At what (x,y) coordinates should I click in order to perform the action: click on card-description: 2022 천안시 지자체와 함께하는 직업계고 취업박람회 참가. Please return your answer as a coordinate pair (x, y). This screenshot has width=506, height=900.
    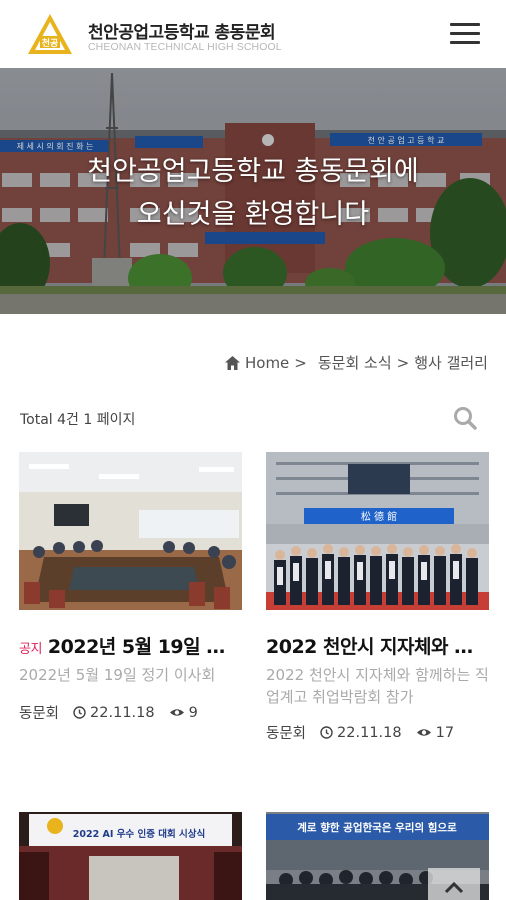
    Looking at the image, I should click on (377, 686).